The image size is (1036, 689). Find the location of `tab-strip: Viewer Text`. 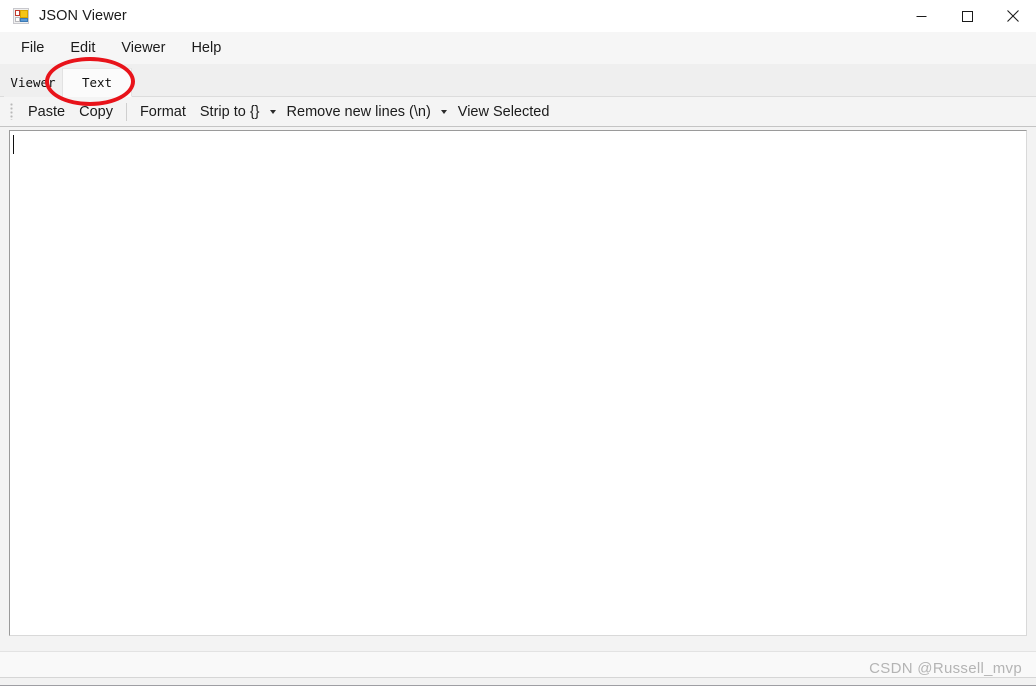

tab-strip: Viewer Text is located at coordinates (518, 80).